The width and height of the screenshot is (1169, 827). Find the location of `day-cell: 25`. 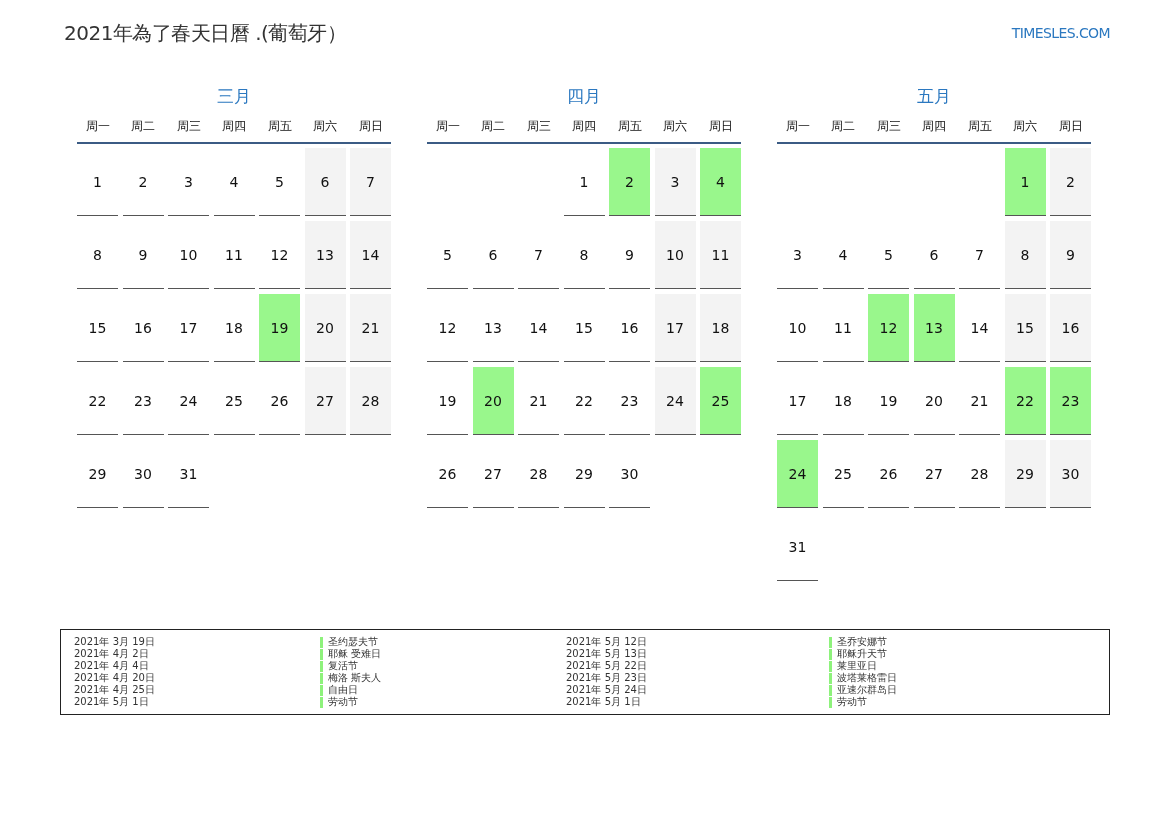

day-cell: 25 is located at coordinates (720, 401).